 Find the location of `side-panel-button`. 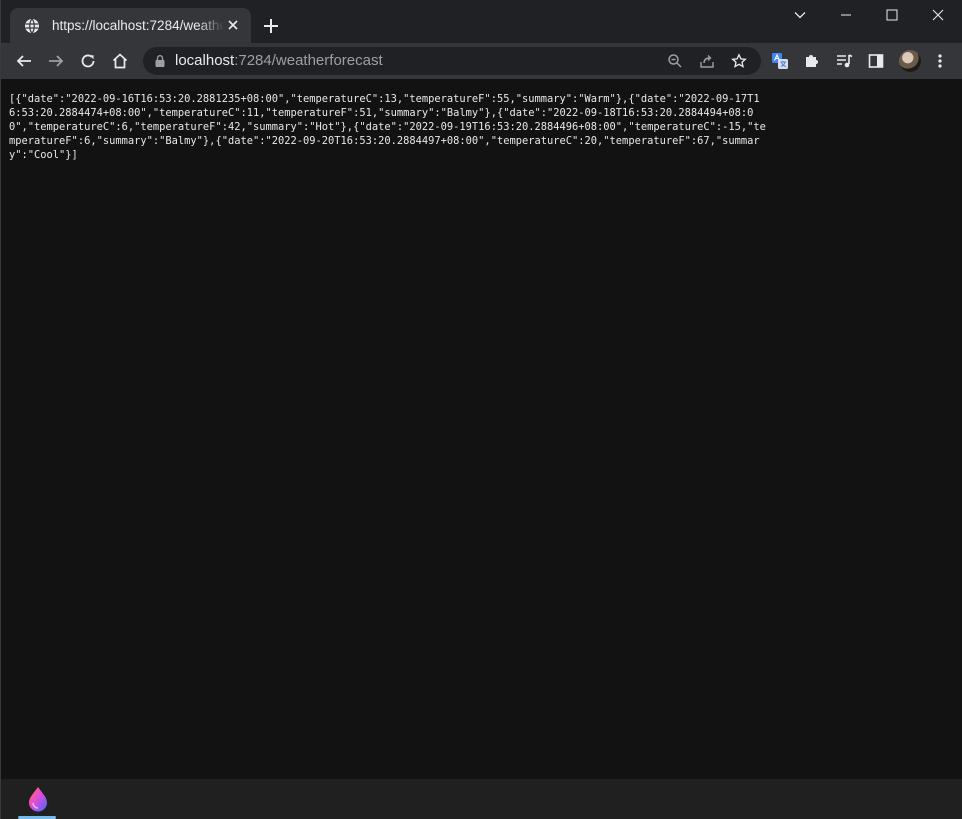

side-panel-button is located at coordinates (876, 61).